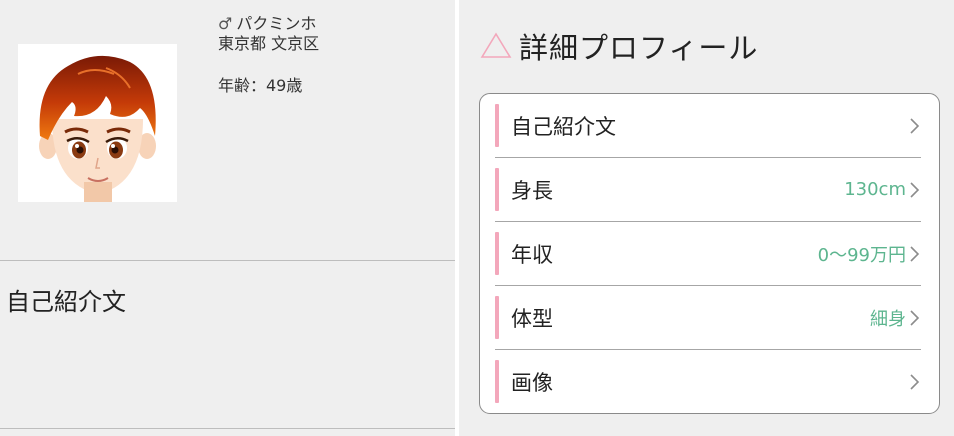 The height and width of the screenshot is (436, 954). I want to click on section-header: 詳細プロフィール, so click(618, 46).